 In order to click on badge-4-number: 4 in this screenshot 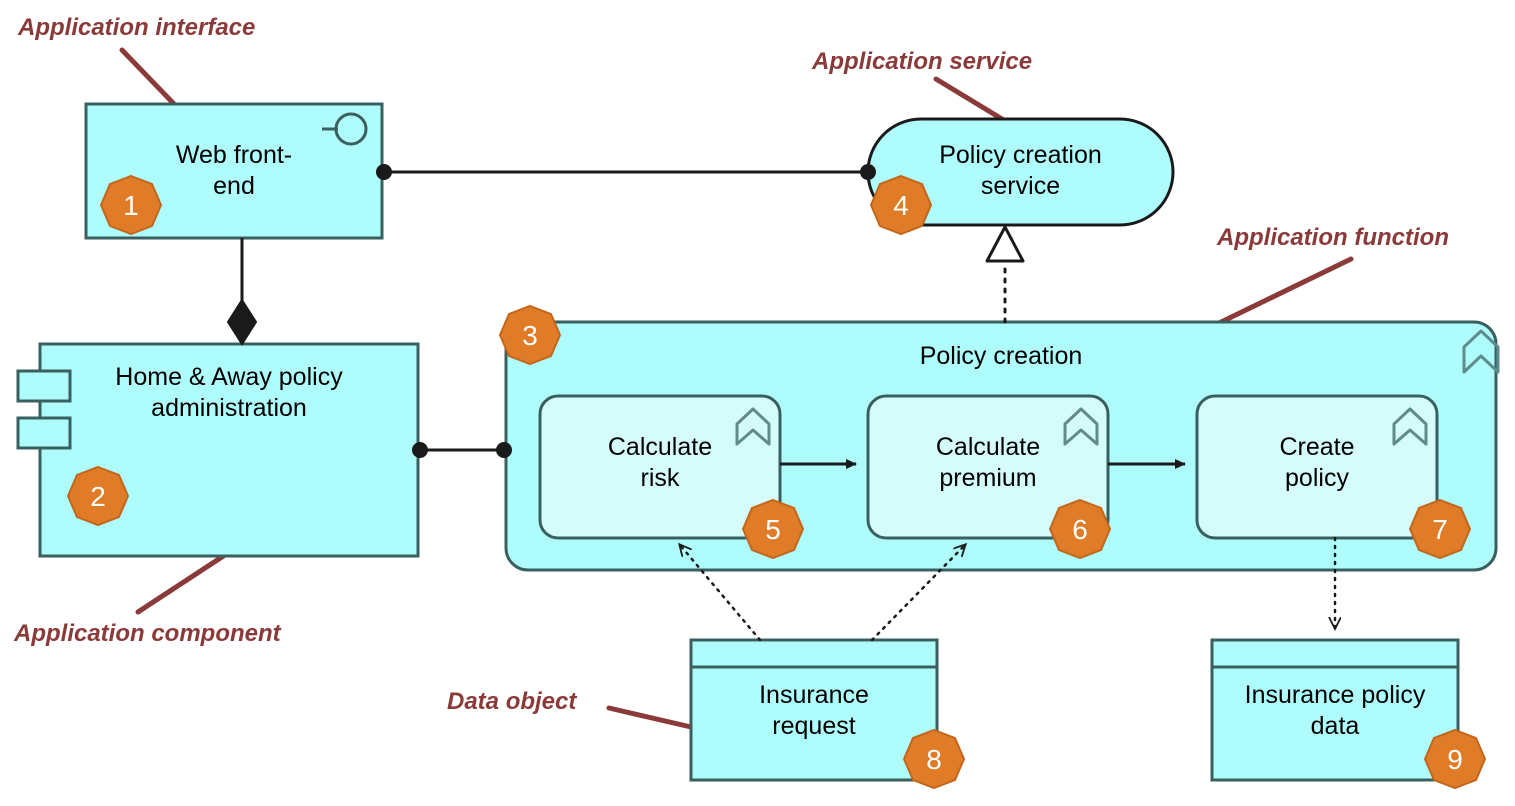, I will do `click(901, 205)`.